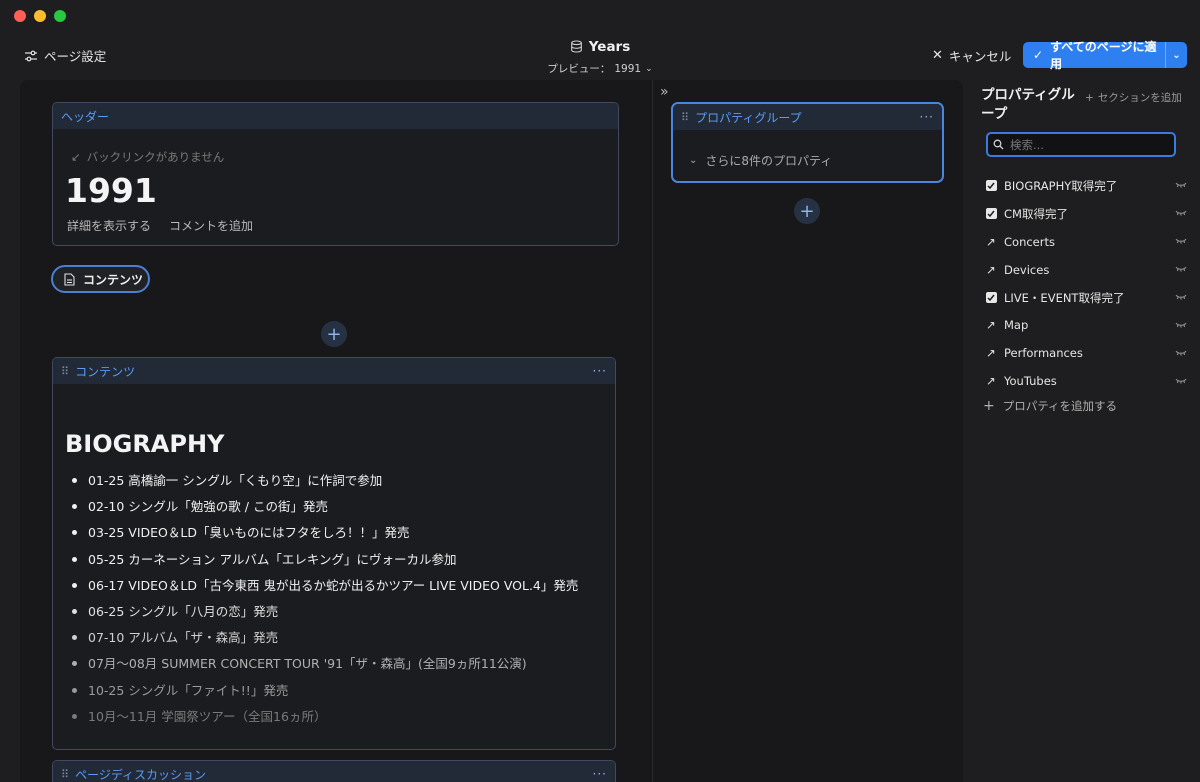 Image resolution: width=1200 pixels, height=782 pixels. I want to click on arrow-down-left-icon: ↙, so click(76, 157).